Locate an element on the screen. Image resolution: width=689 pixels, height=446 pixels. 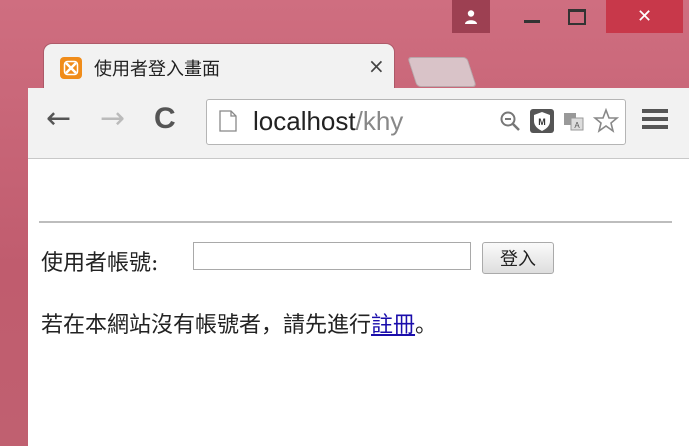
browser-tab: 使用者登入畫面 × is located at coordinates (219, 66).